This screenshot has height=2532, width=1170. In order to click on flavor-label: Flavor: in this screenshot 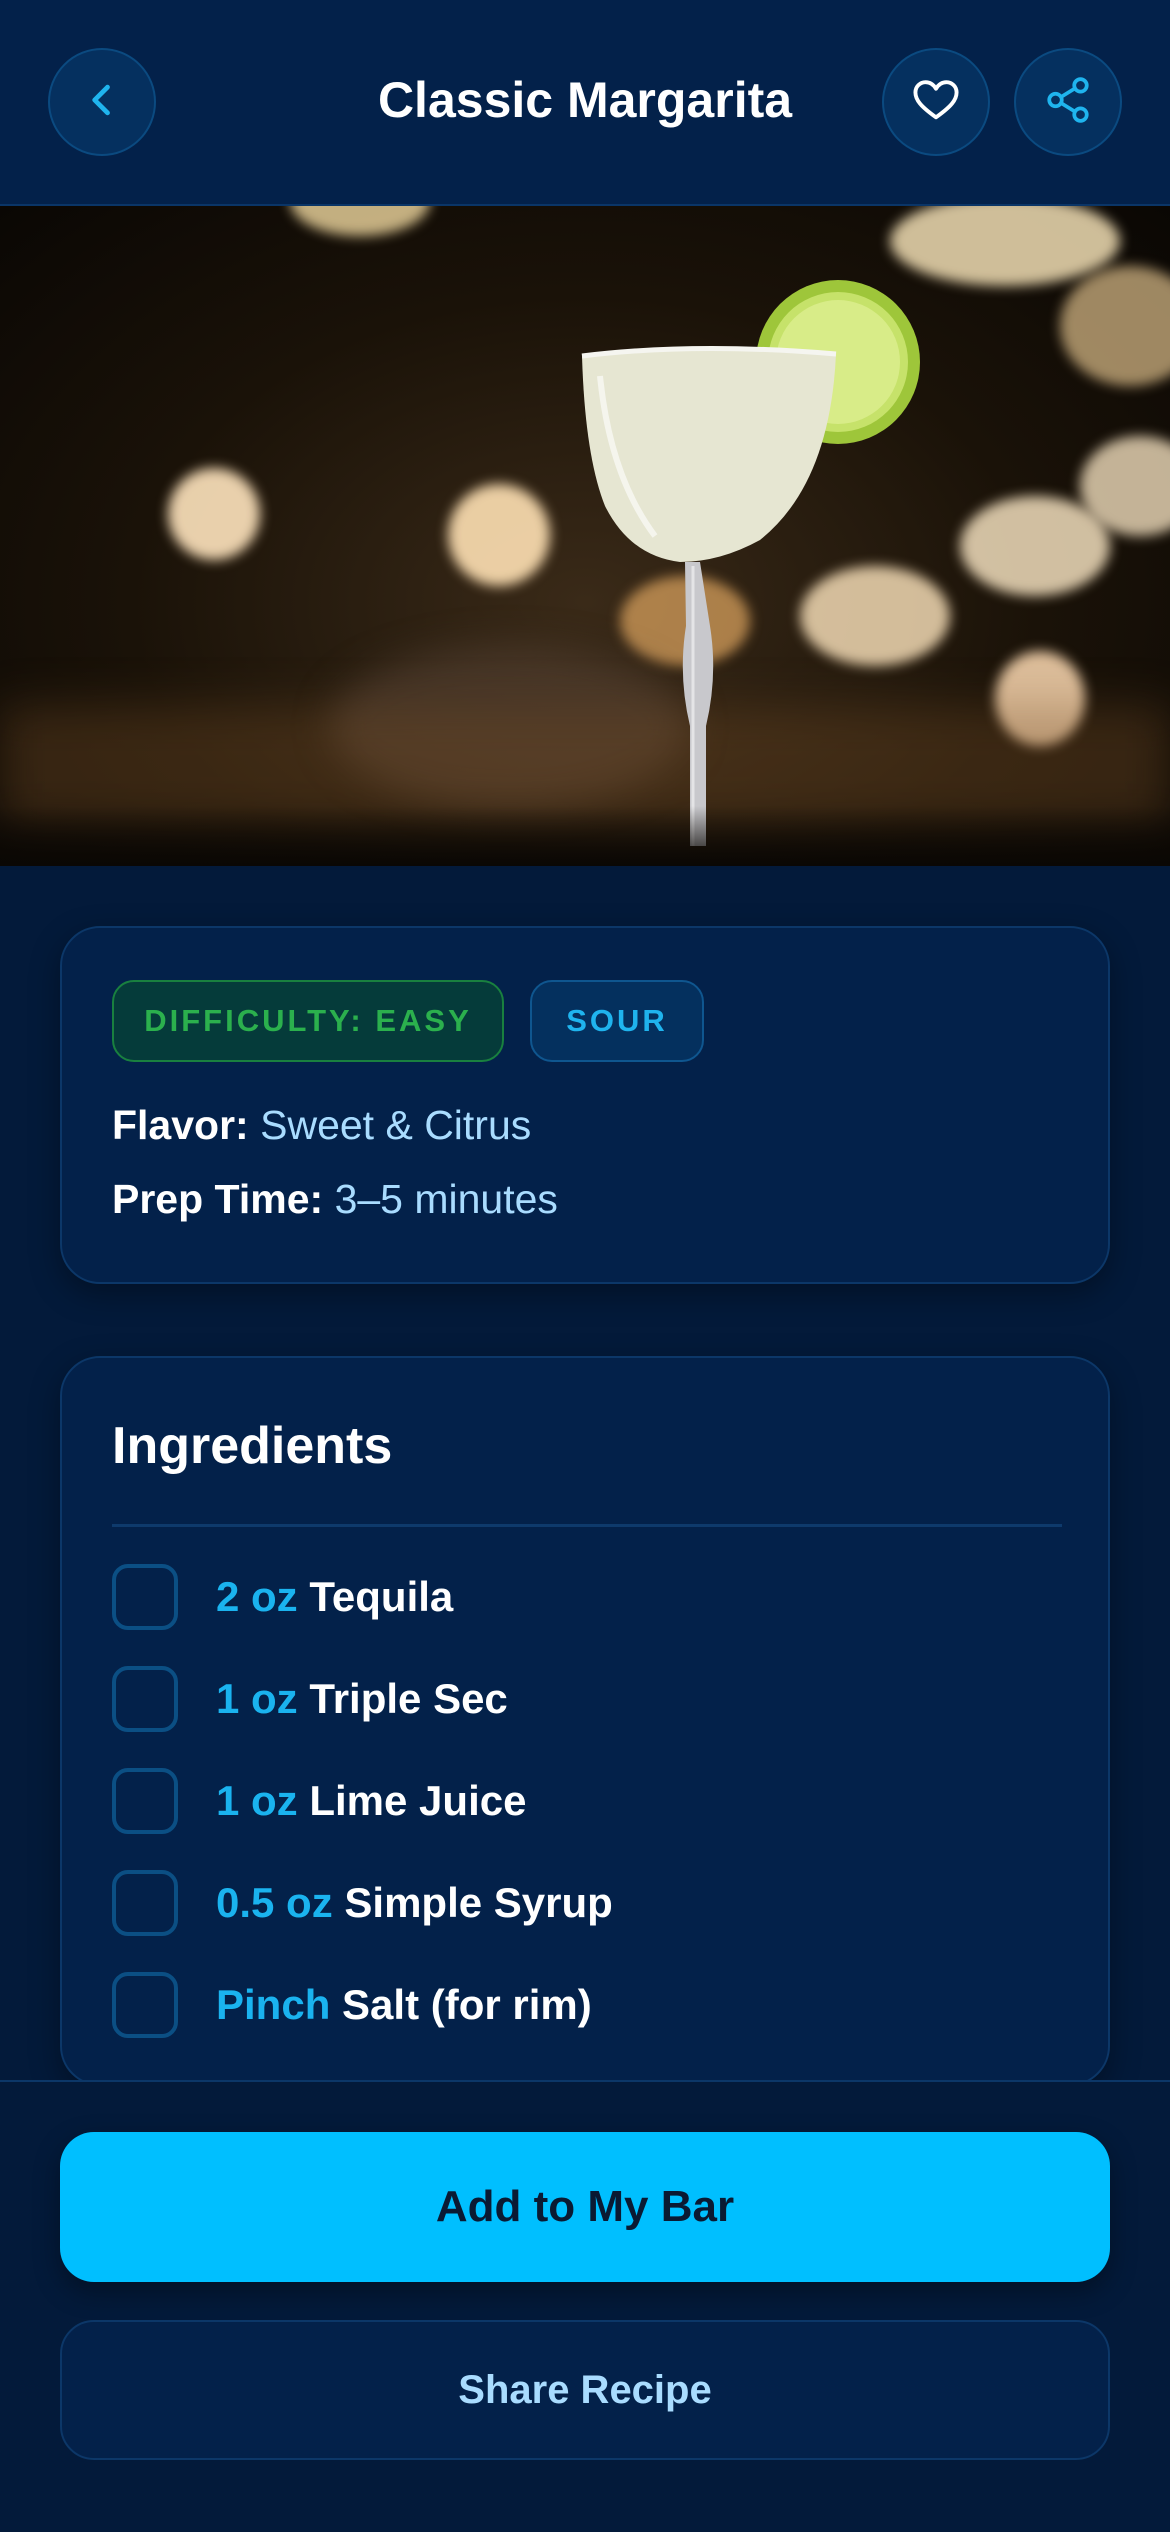, I will do `click(180, 1125)`.